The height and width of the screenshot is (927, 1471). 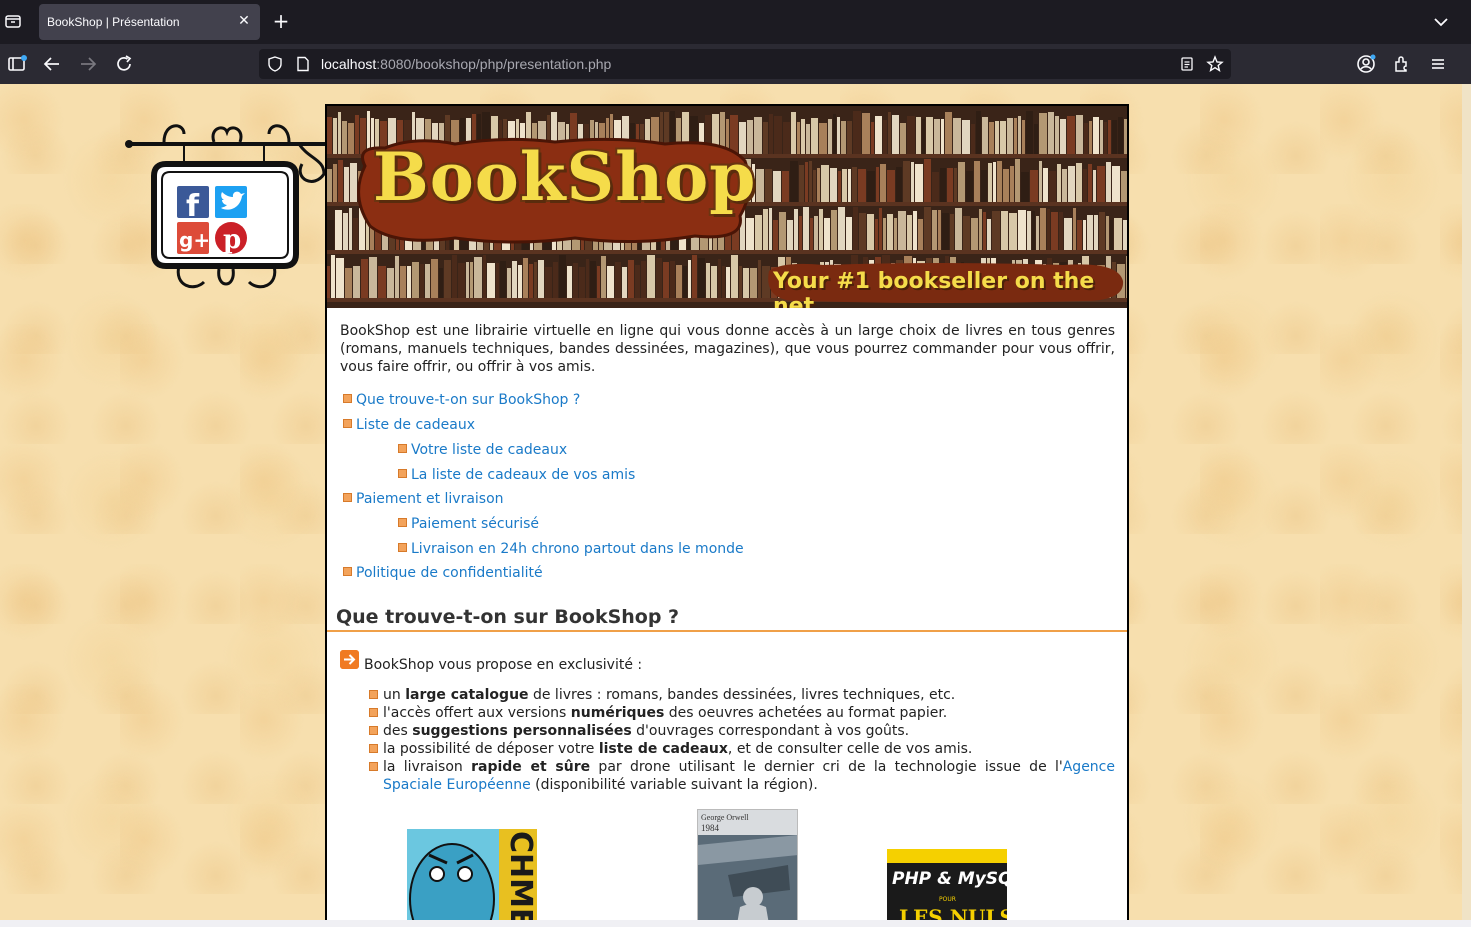 What do you see at coordinates (231, 202) in the screenshot?
I see `twitter-icon` at bounding box center [231, 202].